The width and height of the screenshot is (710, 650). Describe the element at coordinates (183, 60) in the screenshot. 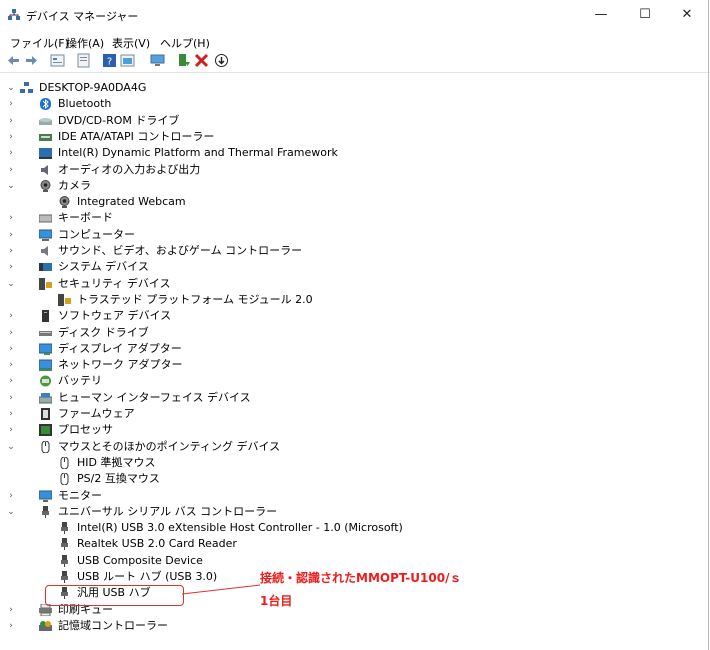

I see `enable-device-icon` at that location.